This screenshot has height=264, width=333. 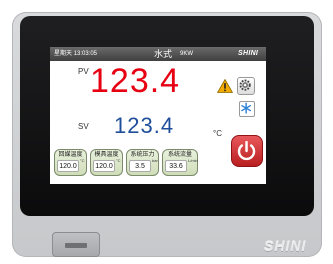 What do you see at coordinates (163, 54) in the screenshot?
I see `mode-text: 水式` at bounding box center [163, 54].